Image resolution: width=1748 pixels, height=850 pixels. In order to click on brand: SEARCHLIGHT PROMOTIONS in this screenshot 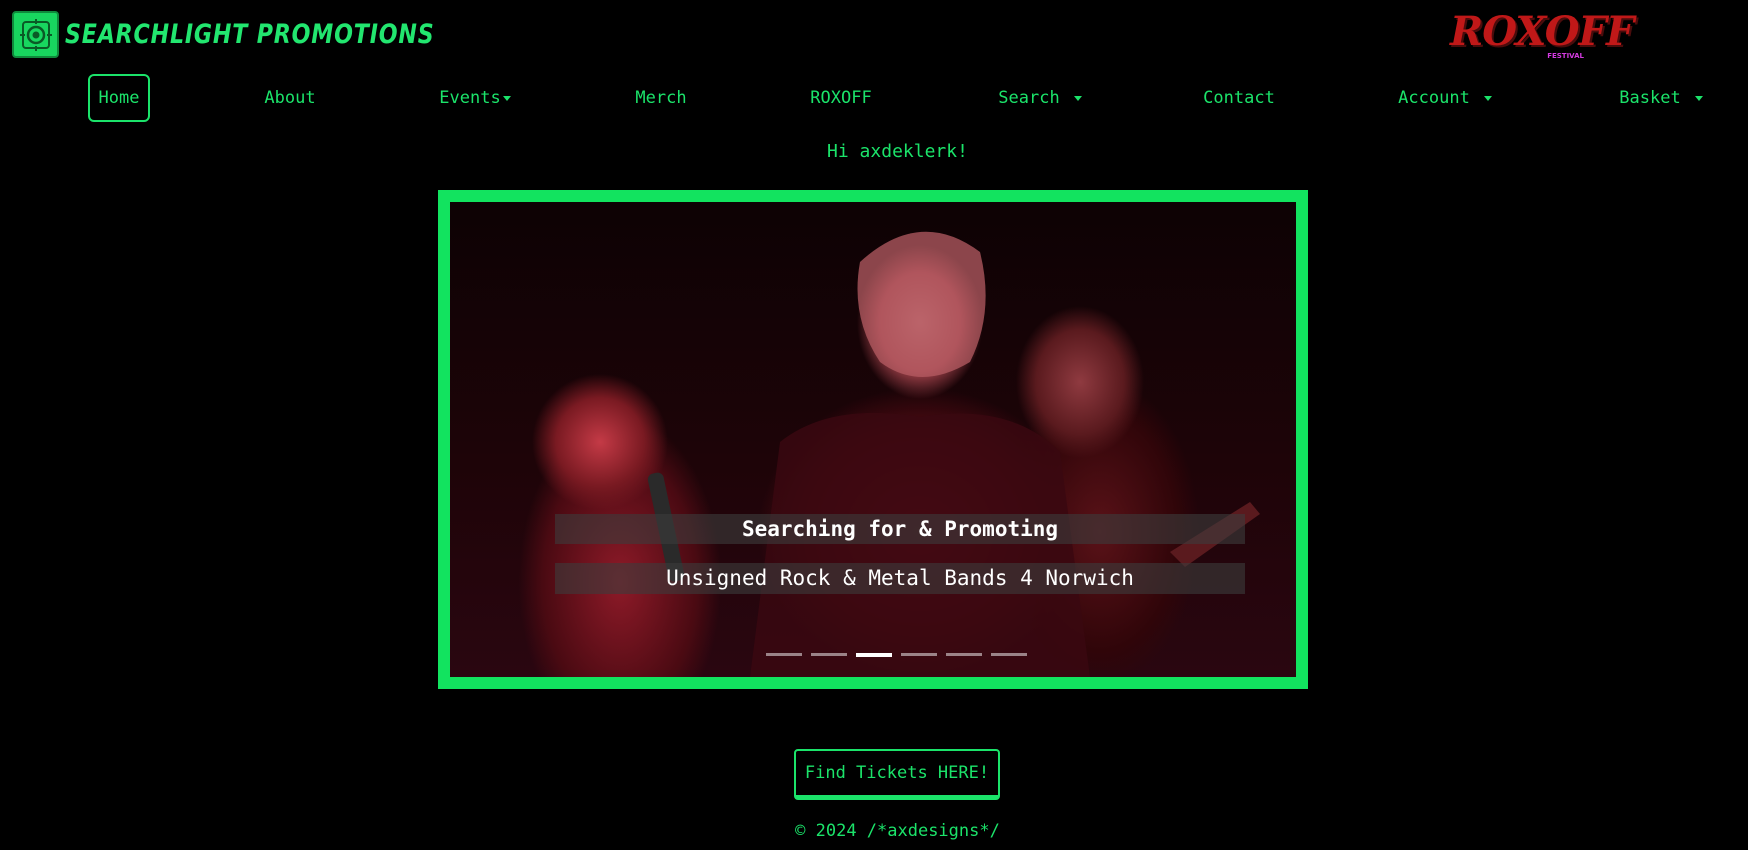, I will do `click(264, 34)`.